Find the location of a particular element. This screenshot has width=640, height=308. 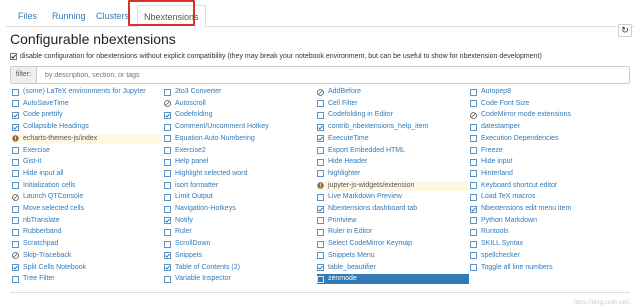

extension-item: AddBefore is located at coordinates (393, 92).